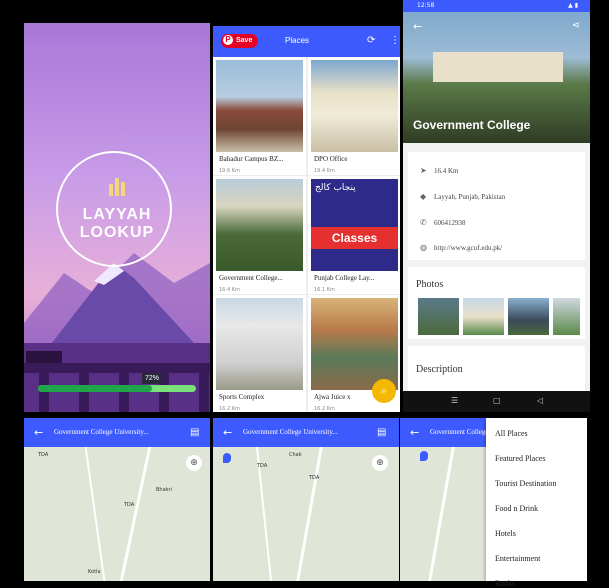 The height and width of the screenshot is (588, 609). I want to click on promo-text: Classes, so click(354, 238).